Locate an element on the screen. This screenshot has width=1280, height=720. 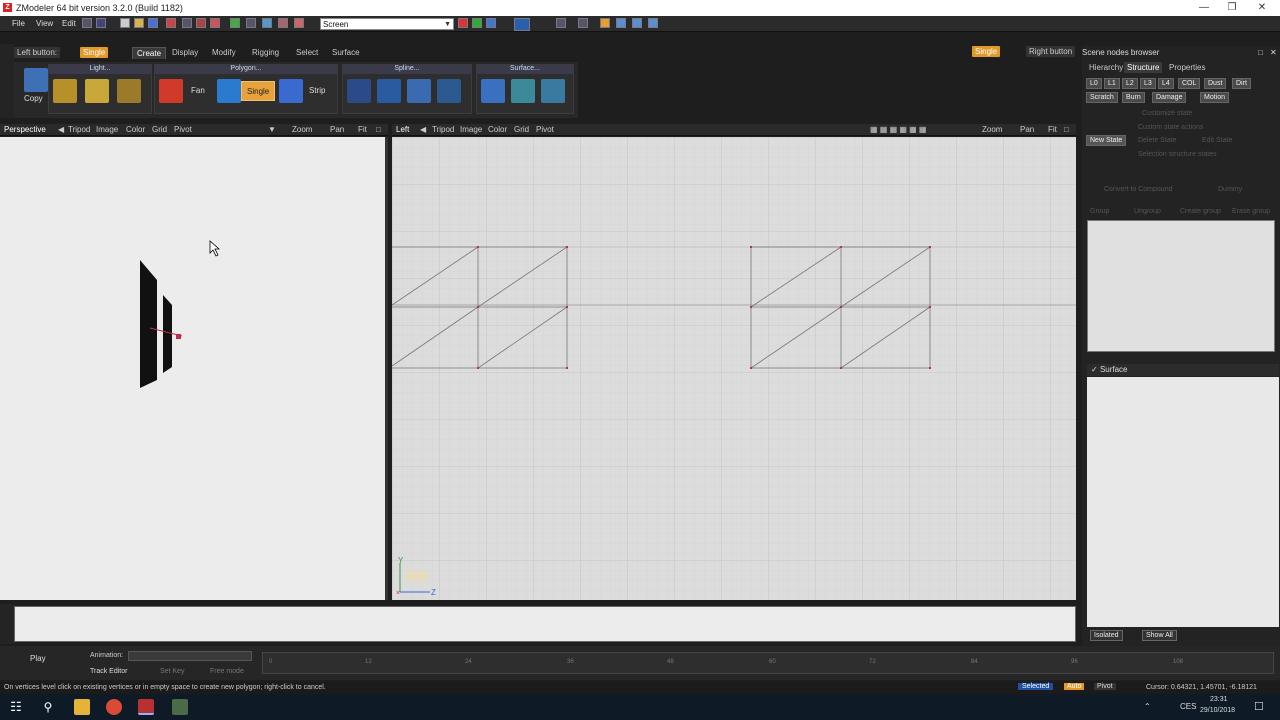
open-folder-icon is located at coordinates (139, 23).